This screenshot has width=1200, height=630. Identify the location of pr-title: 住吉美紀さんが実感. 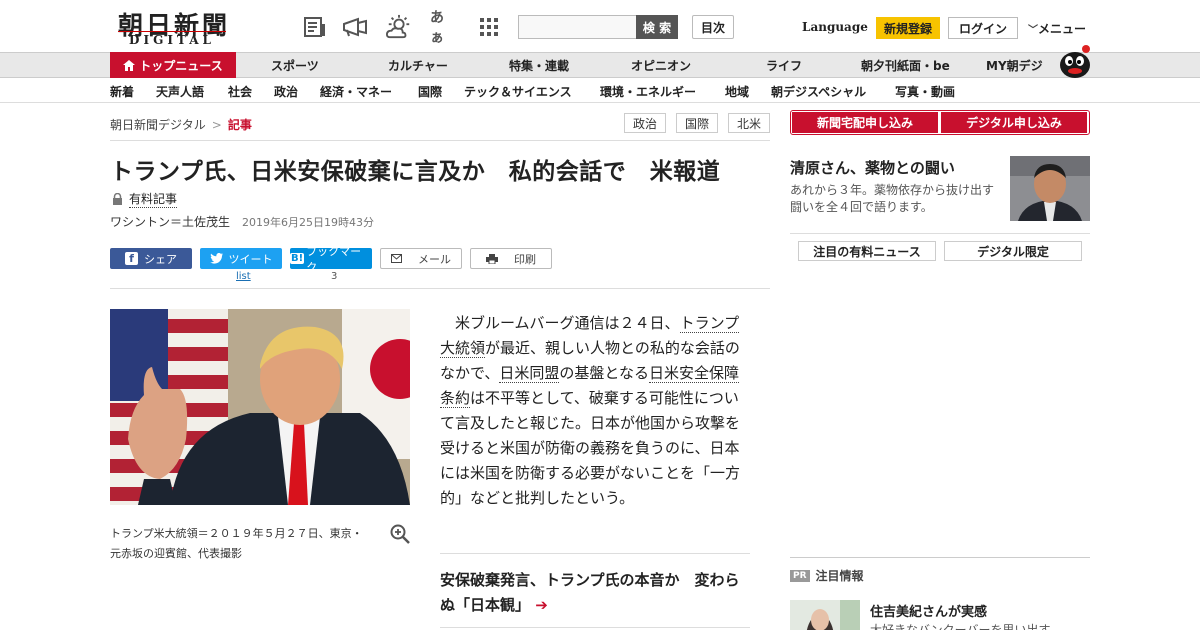
(928, 610).